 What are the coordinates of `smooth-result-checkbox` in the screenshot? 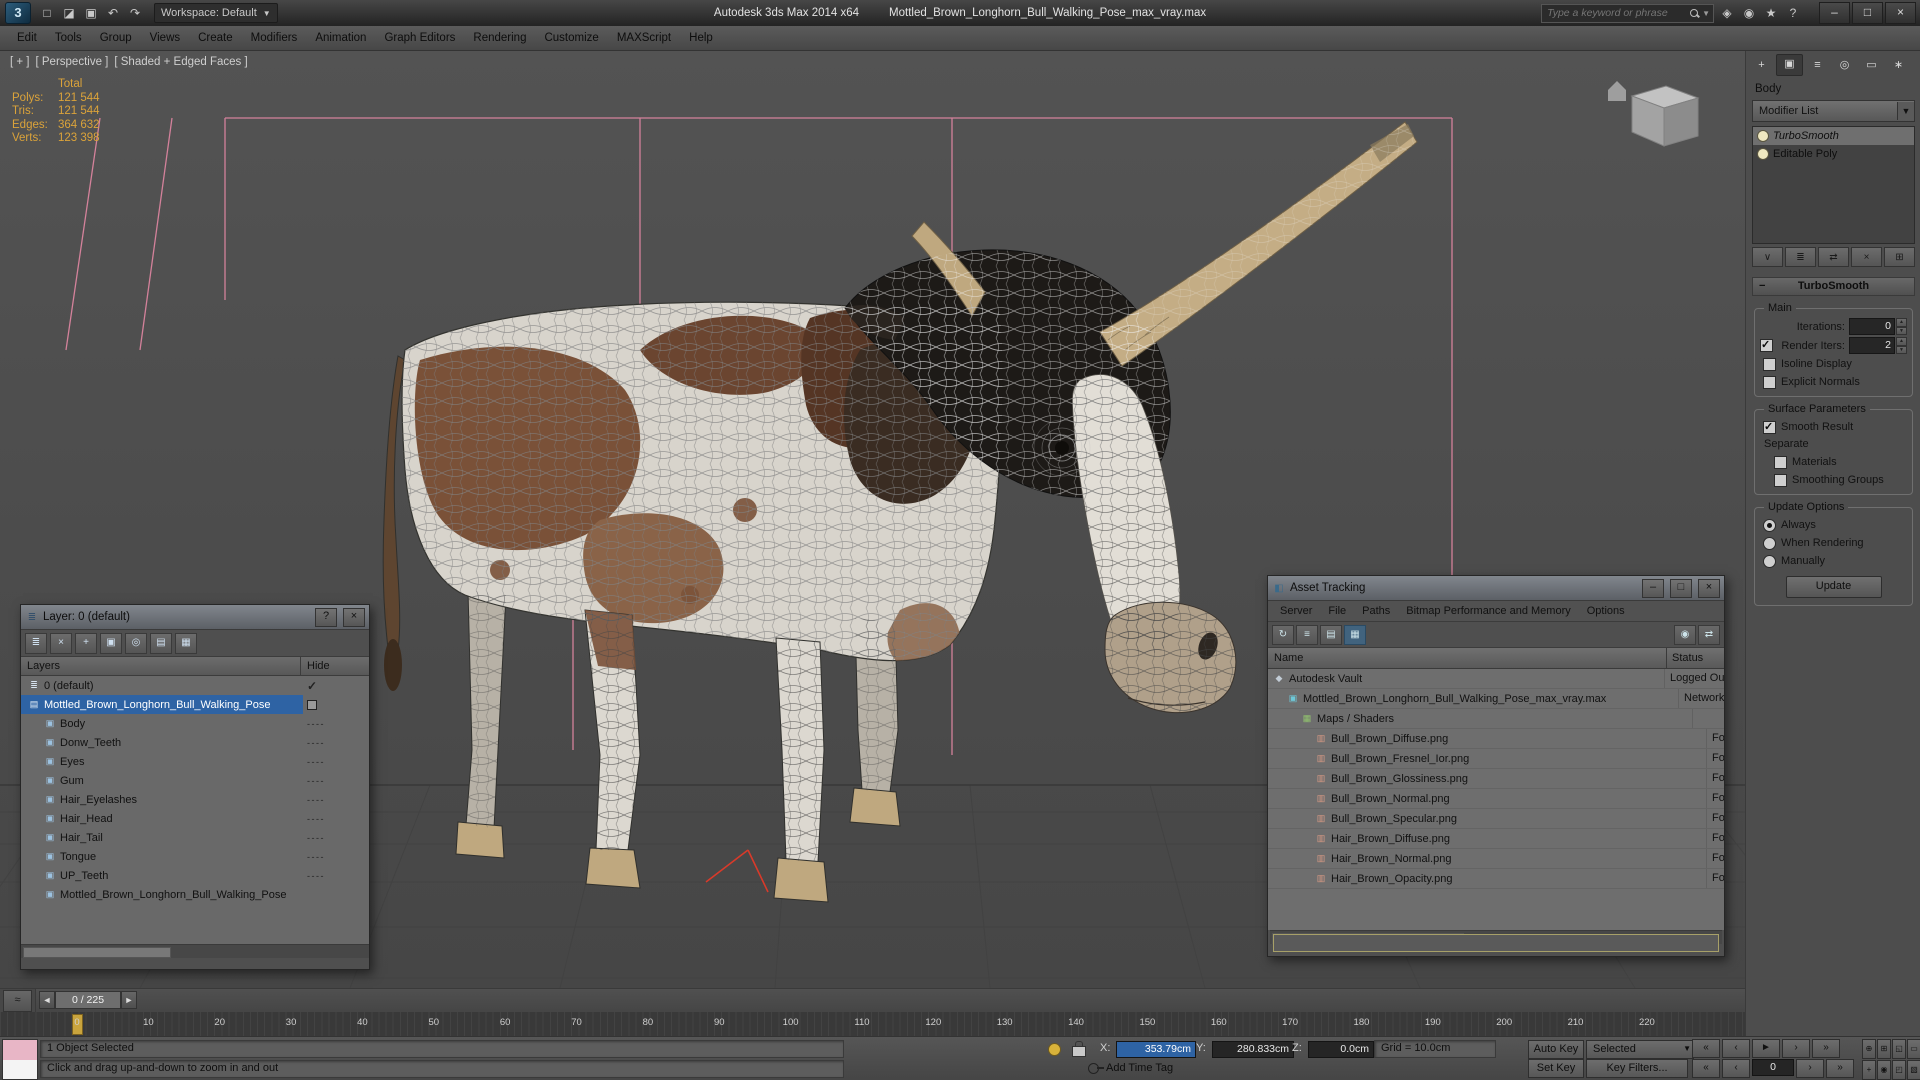 It's located at (1769, 427).